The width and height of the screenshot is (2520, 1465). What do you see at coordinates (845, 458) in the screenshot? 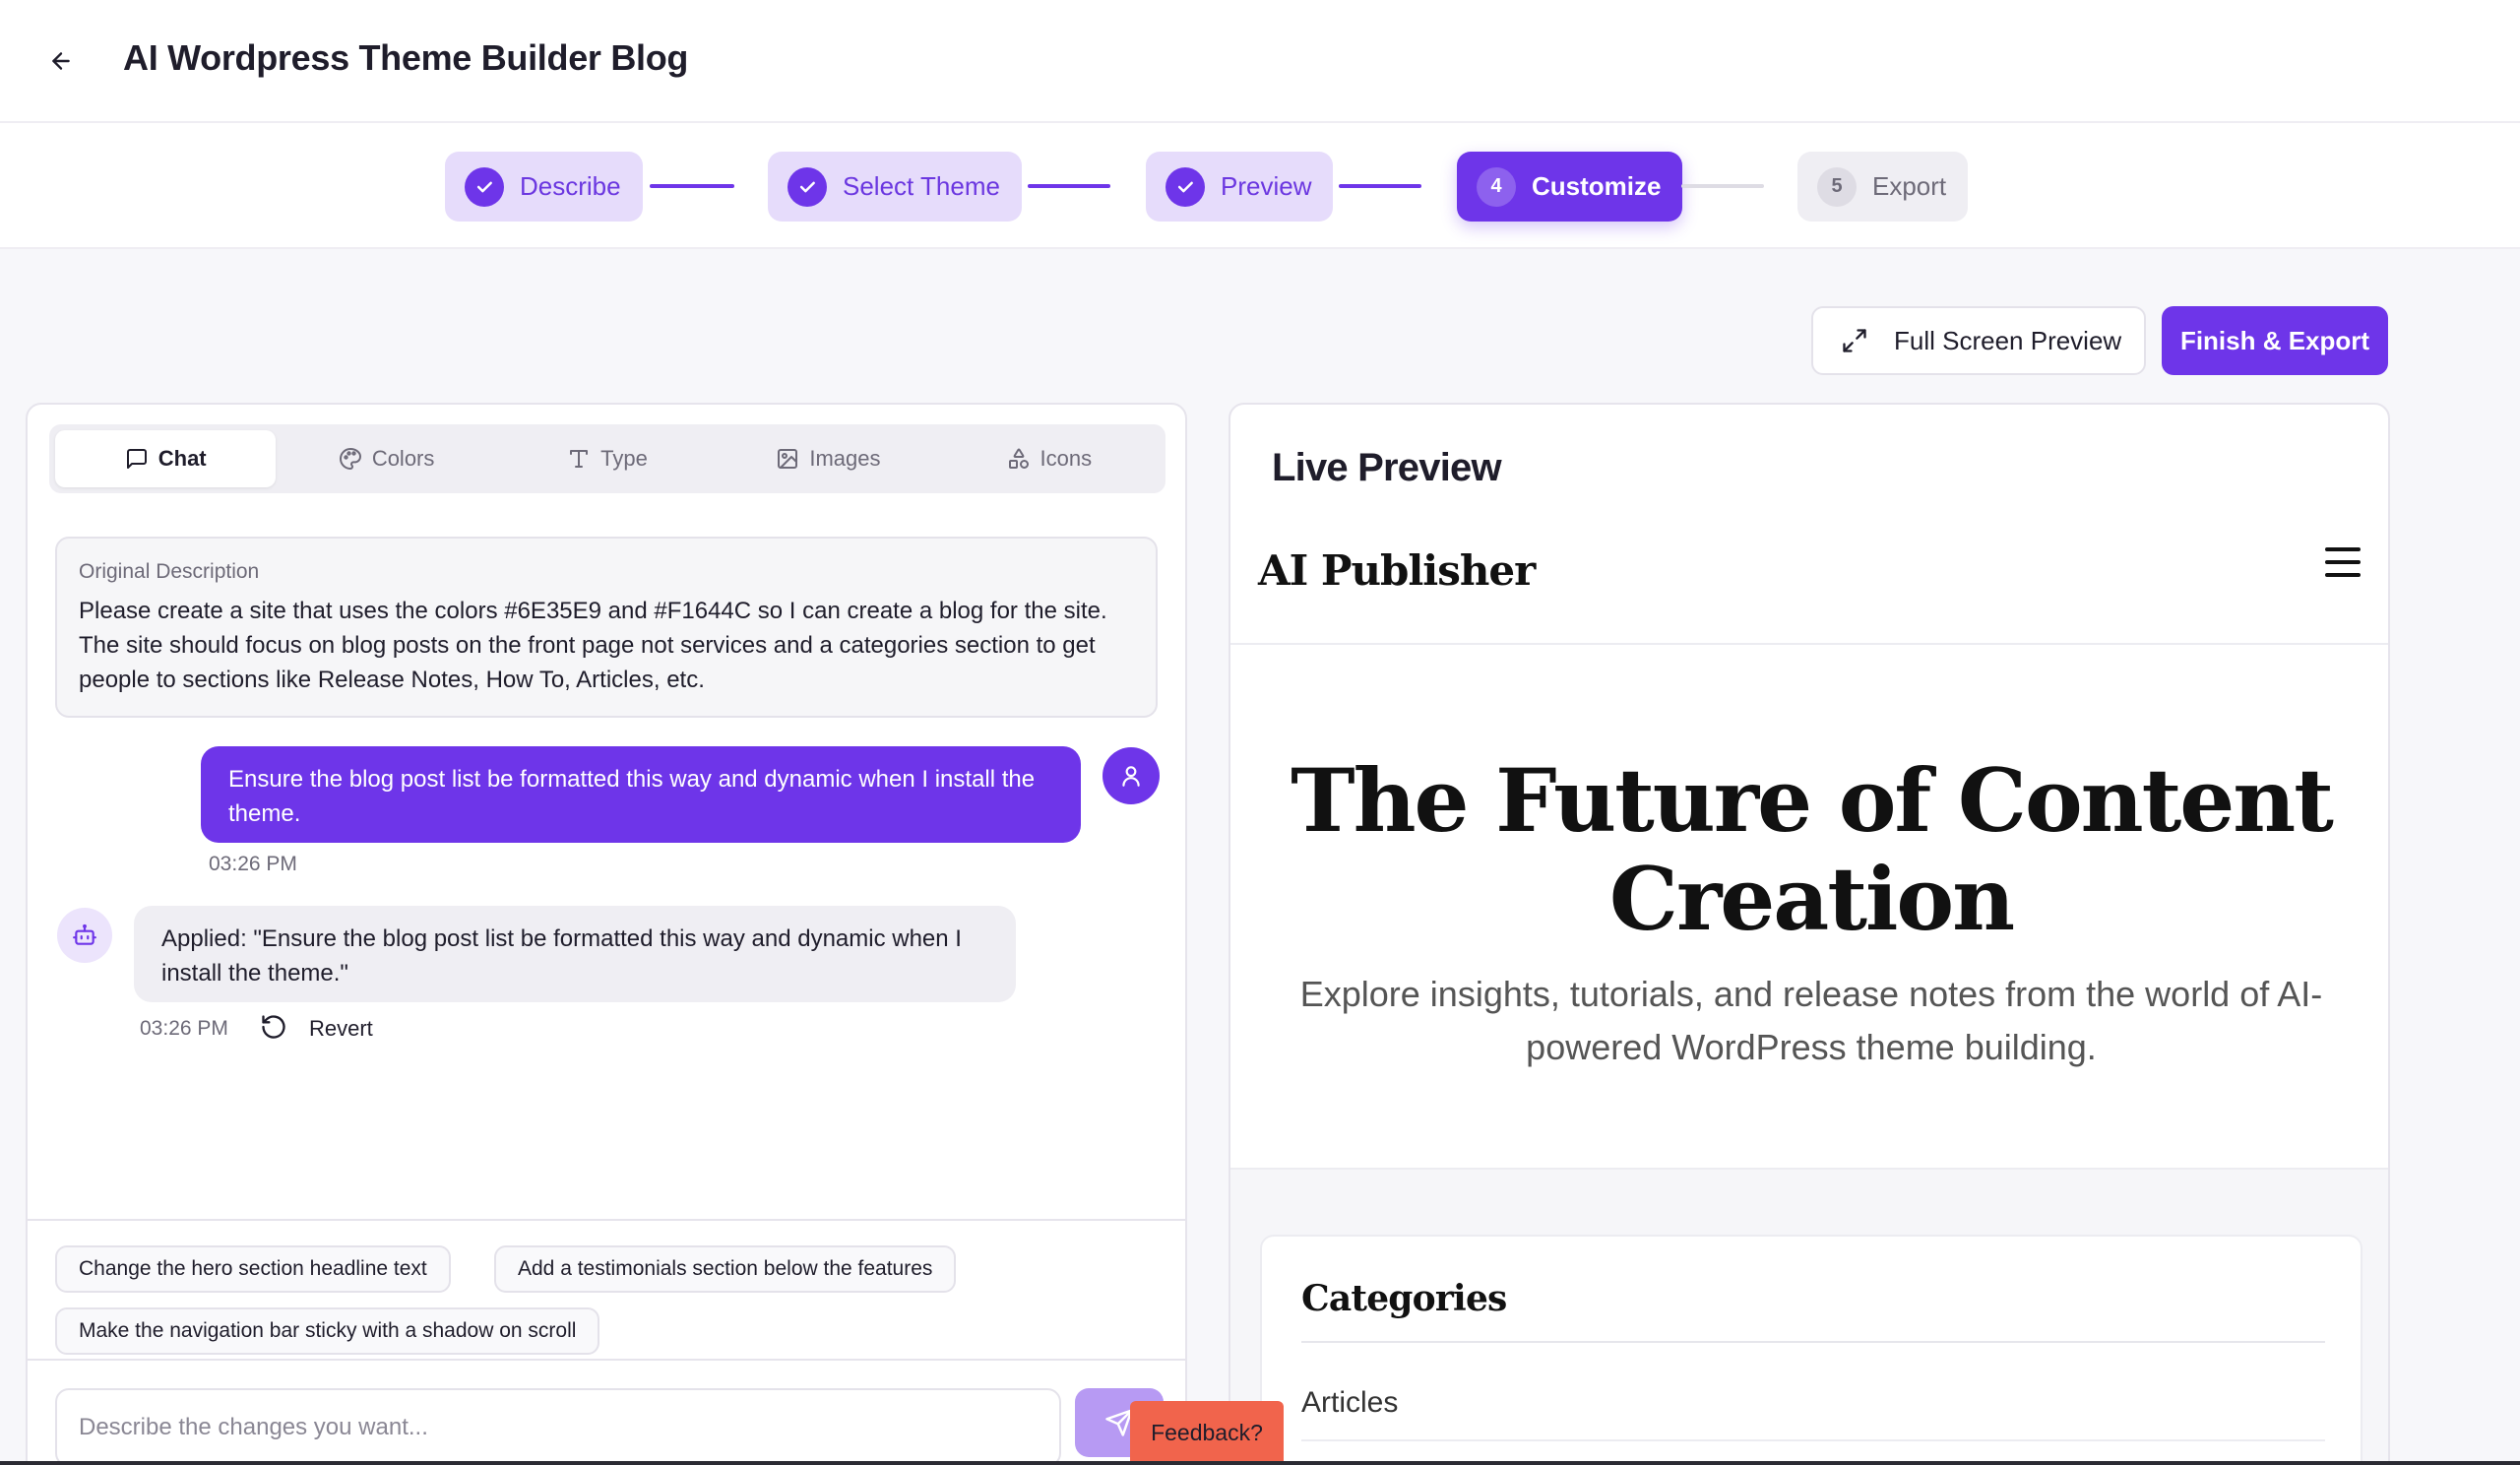
I see `tab-label: Images` at bounding box center [845, 458].